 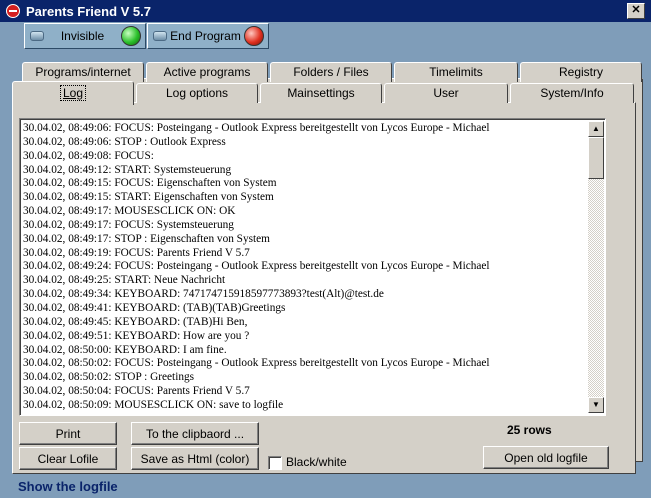 I want to click on open-old-logfile-button: Open old logfile, so click(x=546, y=457).